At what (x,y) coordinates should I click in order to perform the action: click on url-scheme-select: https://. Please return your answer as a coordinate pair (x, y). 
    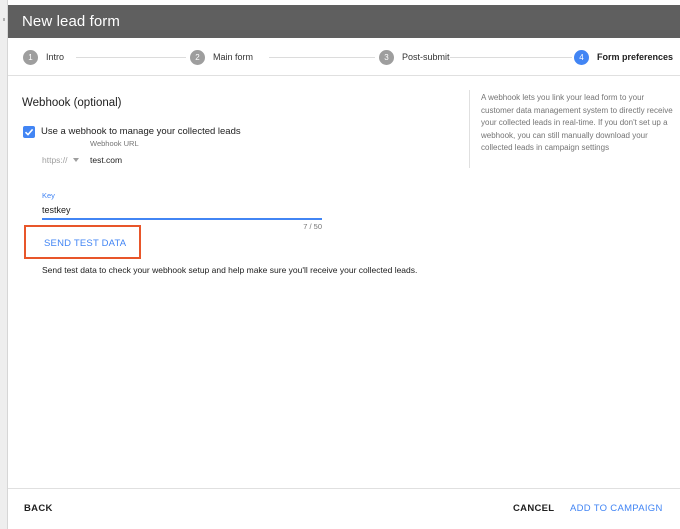
    Looking at the image, I should click on (62, 160).